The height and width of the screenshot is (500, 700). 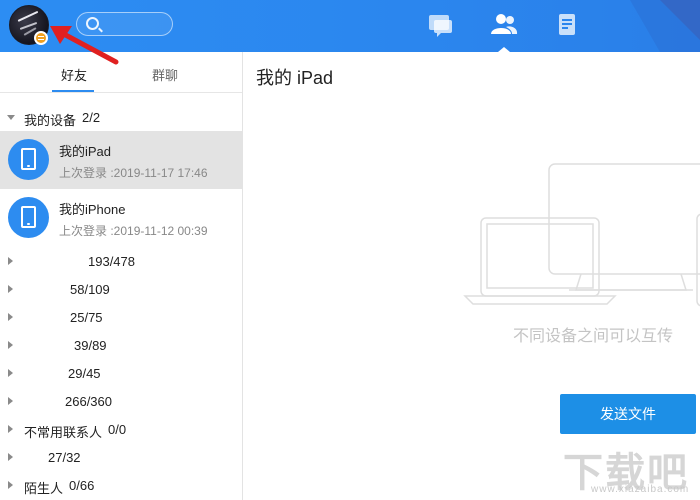 I want to click on group-item: 39/89, so click(x=121, y=345).